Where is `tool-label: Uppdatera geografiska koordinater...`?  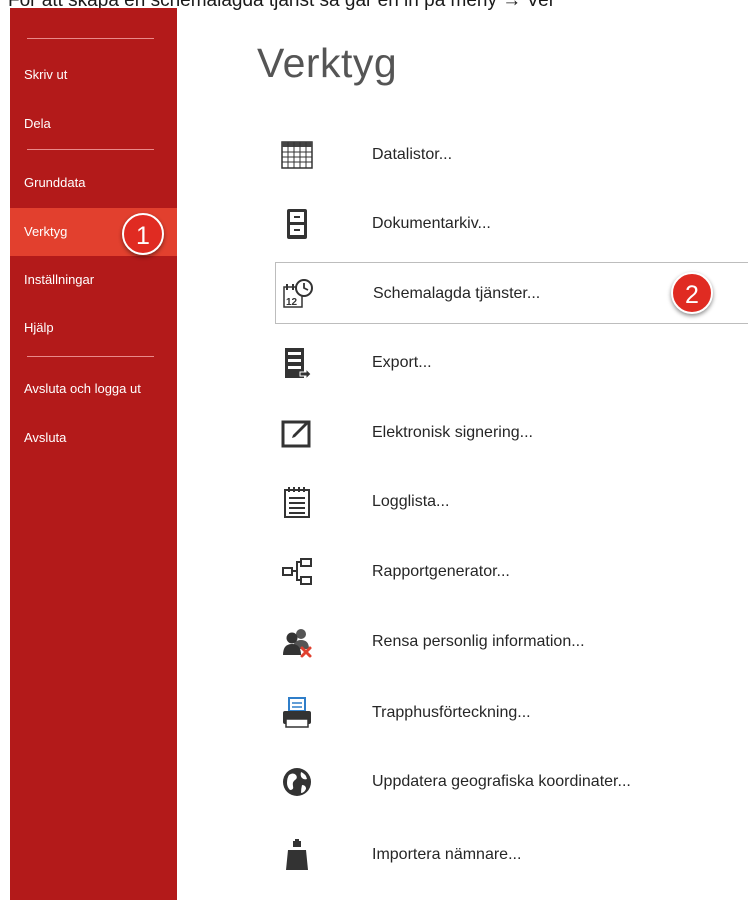 tool-label: Uppdatera geografiska koordinater... is located at coordinates (501, 781).